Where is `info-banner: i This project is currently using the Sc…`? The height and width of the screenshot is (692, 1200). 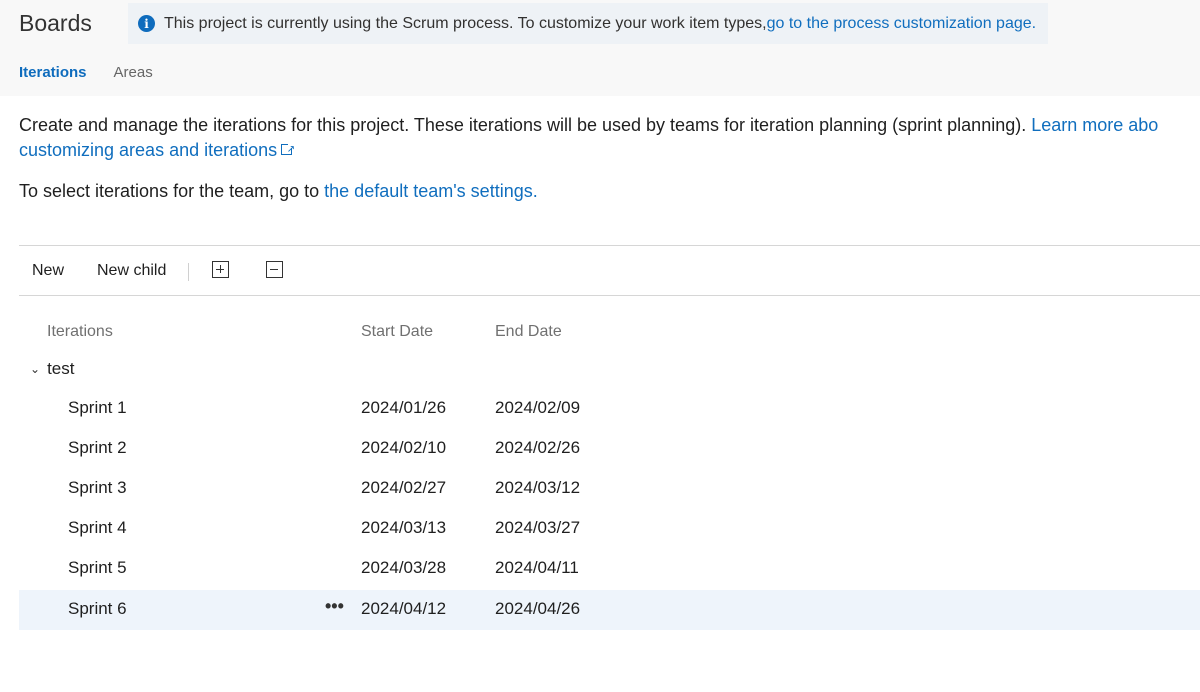
info-banner: i This project is currently using the Sc… is located at coordinates (588, 23).